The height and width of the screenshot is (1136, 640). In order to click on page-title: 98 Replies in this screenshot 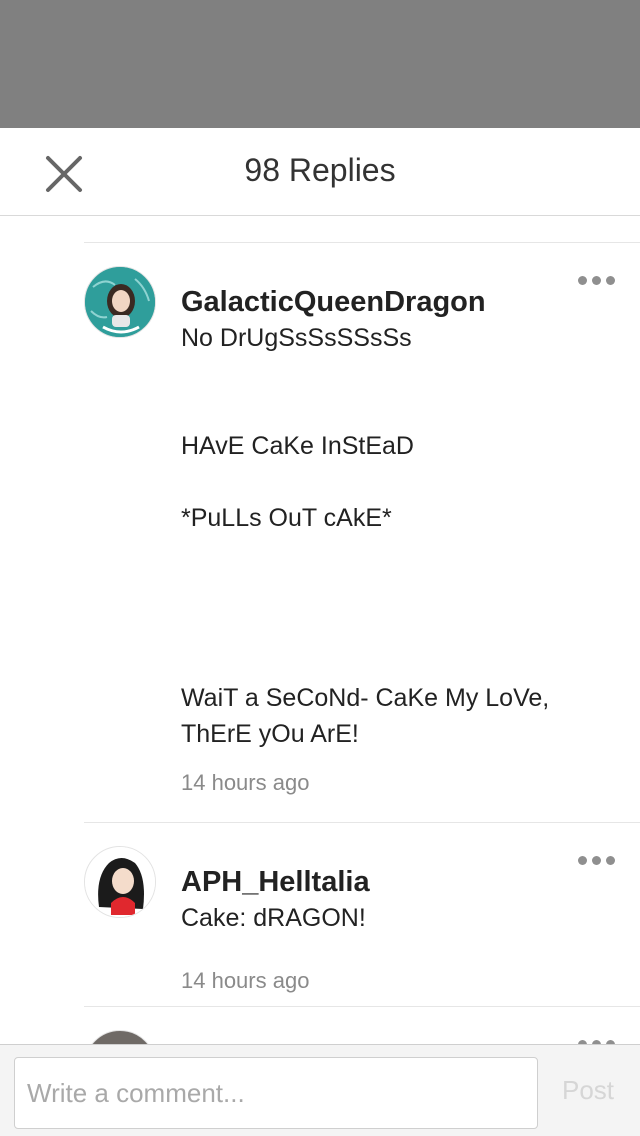, I will do `click(320, 170)`.